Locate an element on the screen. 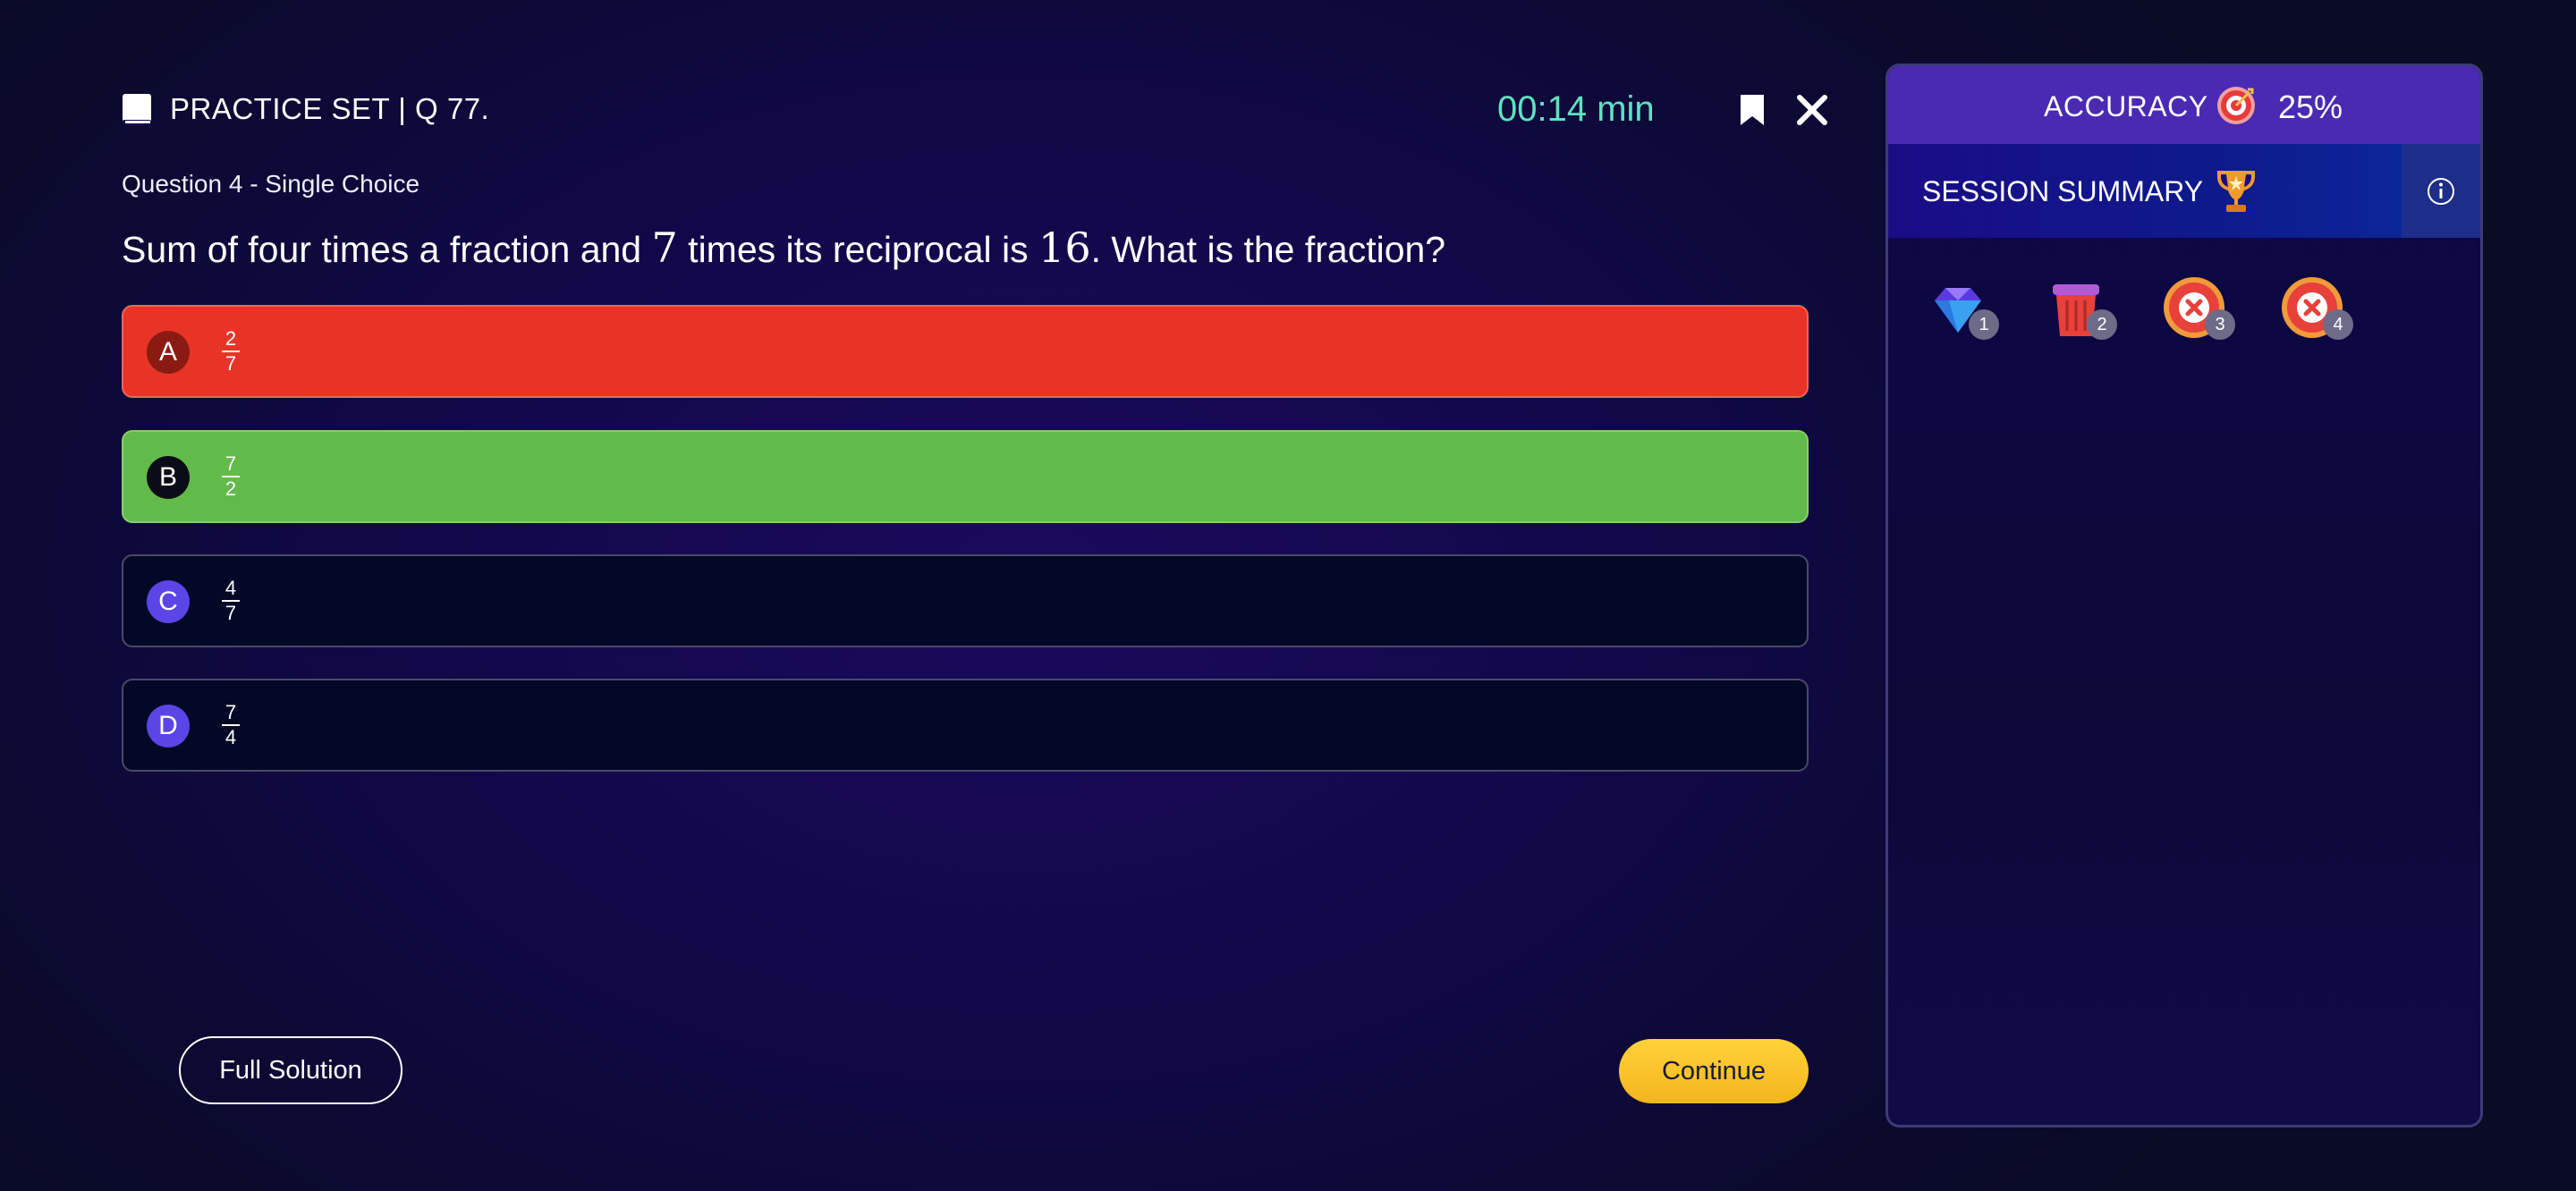 The image size is (2576, 1191). option-fraction: 7 4 is located at coordinates (231, 725).